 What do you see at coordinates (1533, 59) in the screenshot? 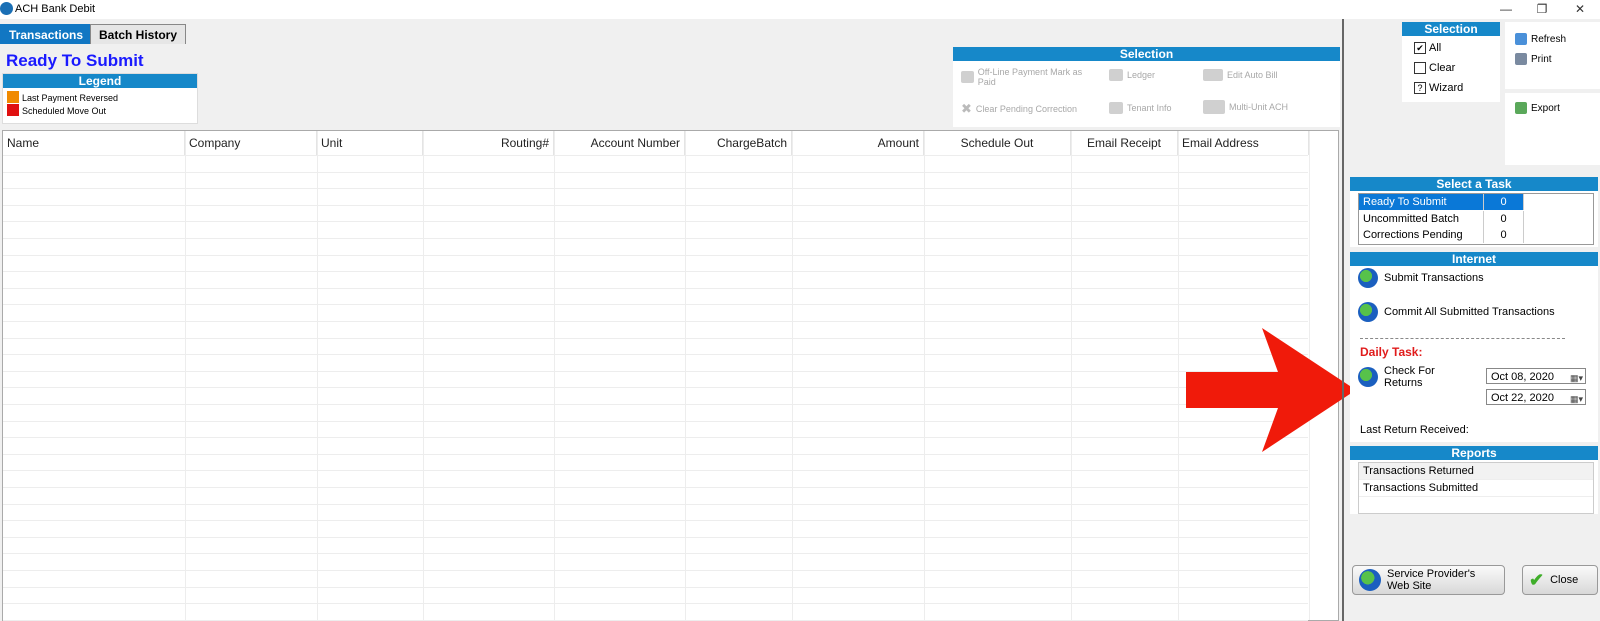
I see `print-button: Print` at bounding box center [1533, 59].